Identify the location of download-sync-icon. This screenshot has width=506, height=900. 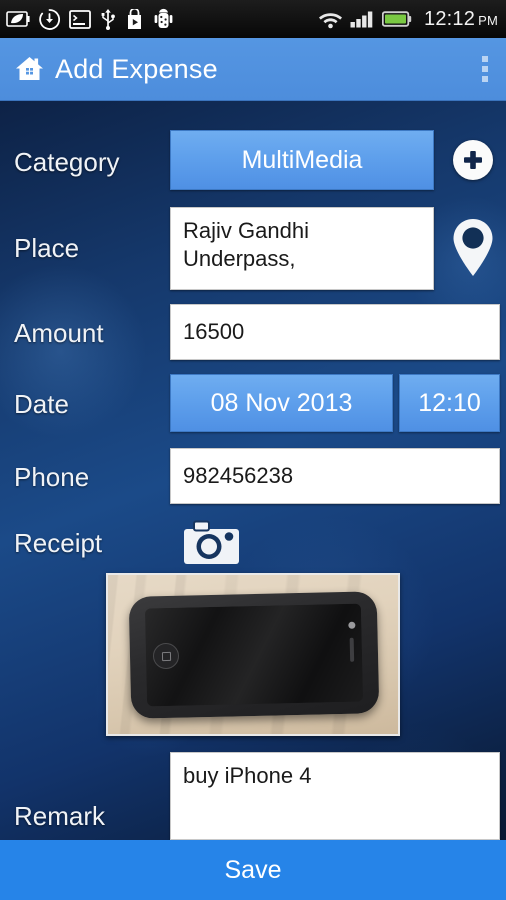
(49, 19).